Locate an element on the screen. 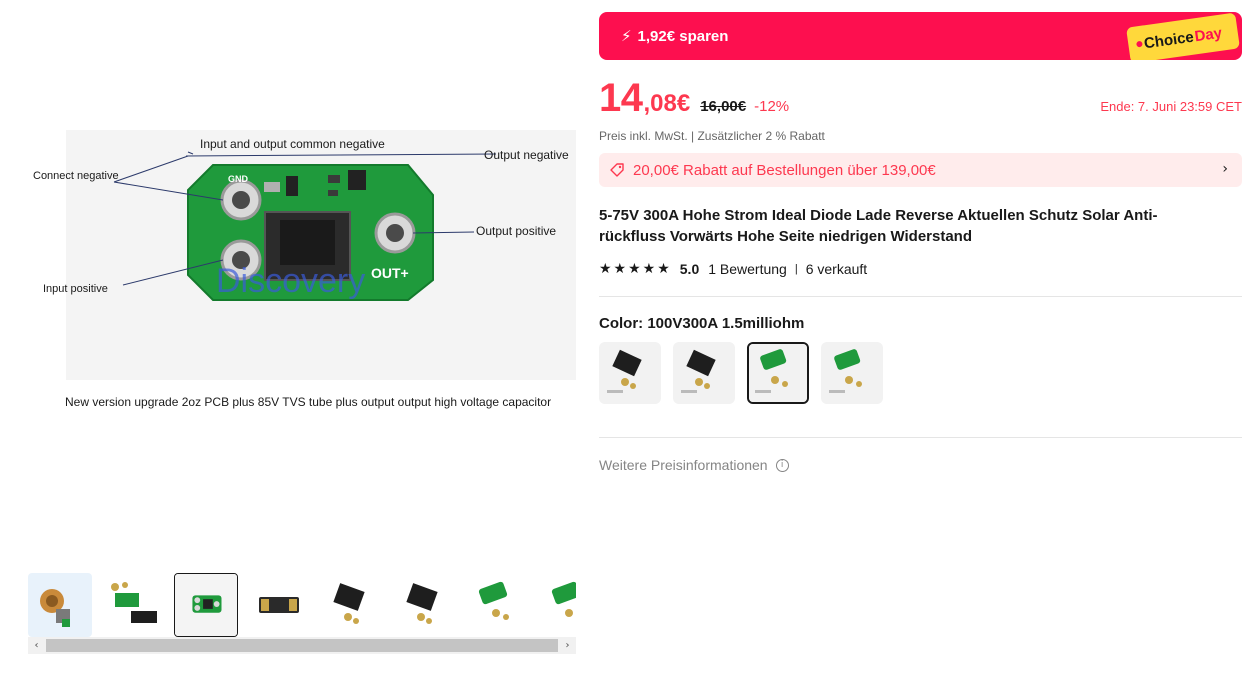  thumbnail-strip is located at coordinates (302, 605).